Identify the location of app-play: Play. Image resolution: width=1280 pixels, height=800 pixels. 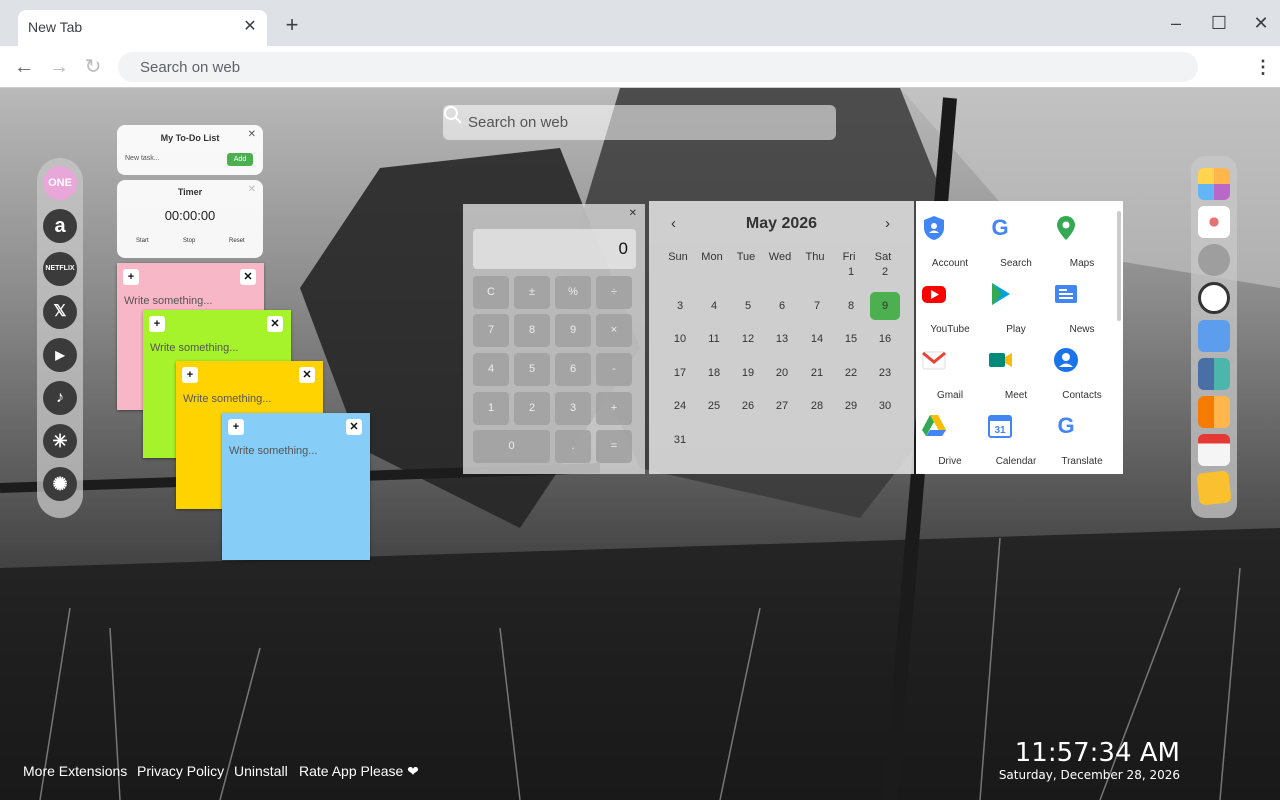
(1016, 310).